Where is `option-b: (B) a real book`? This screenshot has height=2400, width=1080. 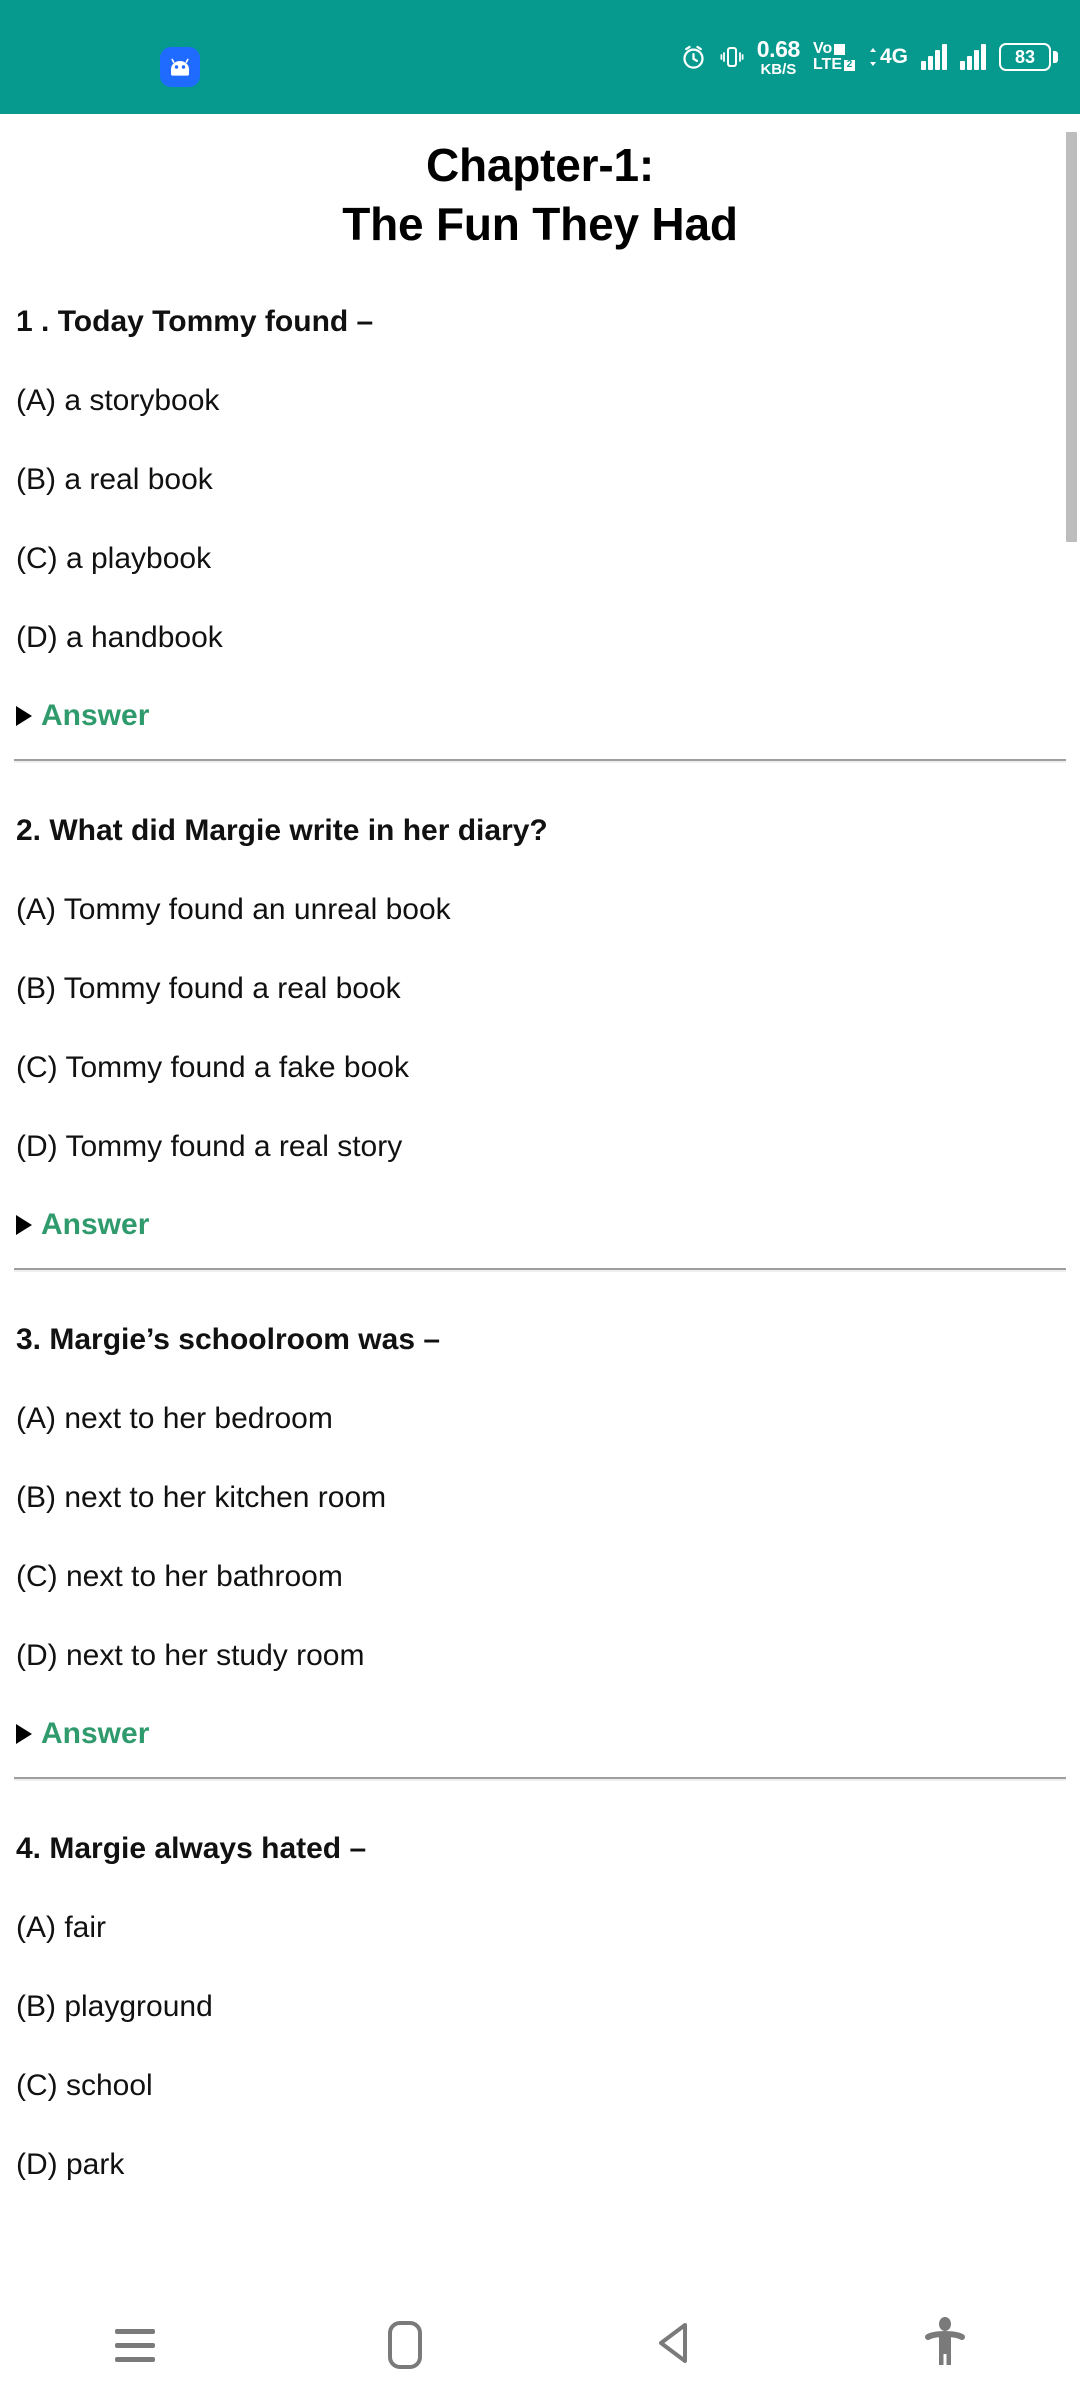 option-b: (B) a real book is located at coordinates (540, 479).